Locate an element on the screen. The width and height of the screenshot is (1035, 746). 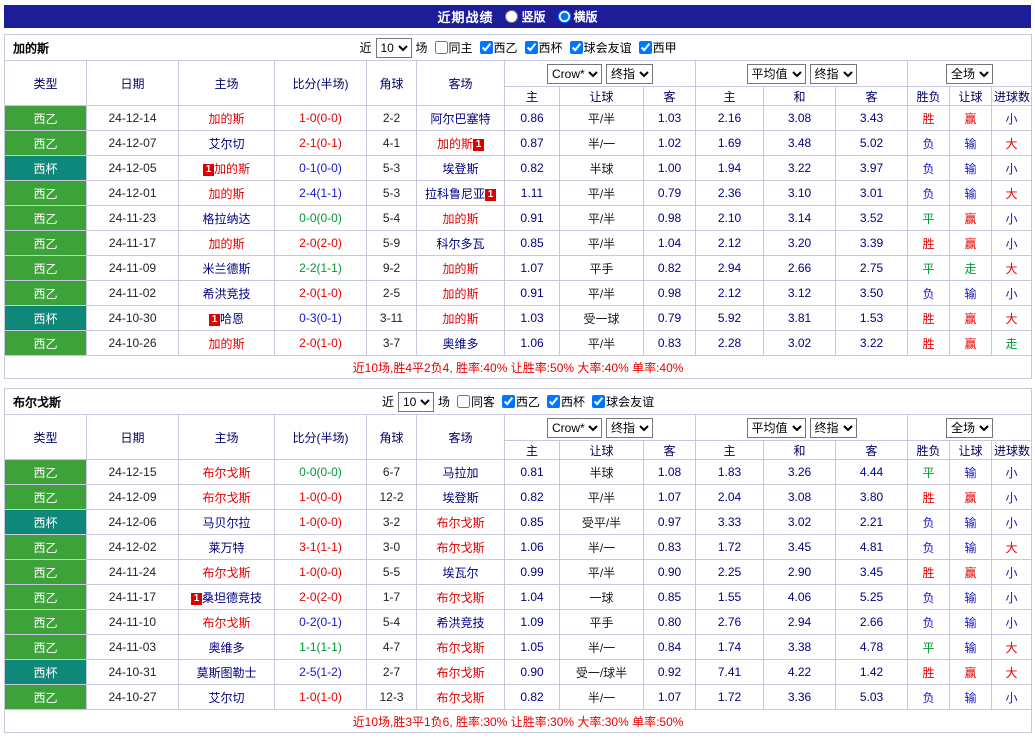
match-date: 24-11-02 is located at coordinates (132, 293).